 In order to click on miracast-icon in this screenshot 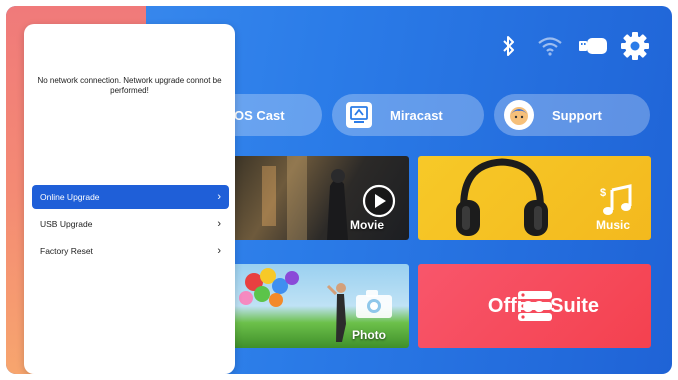, I will do `click(359, 115)`.